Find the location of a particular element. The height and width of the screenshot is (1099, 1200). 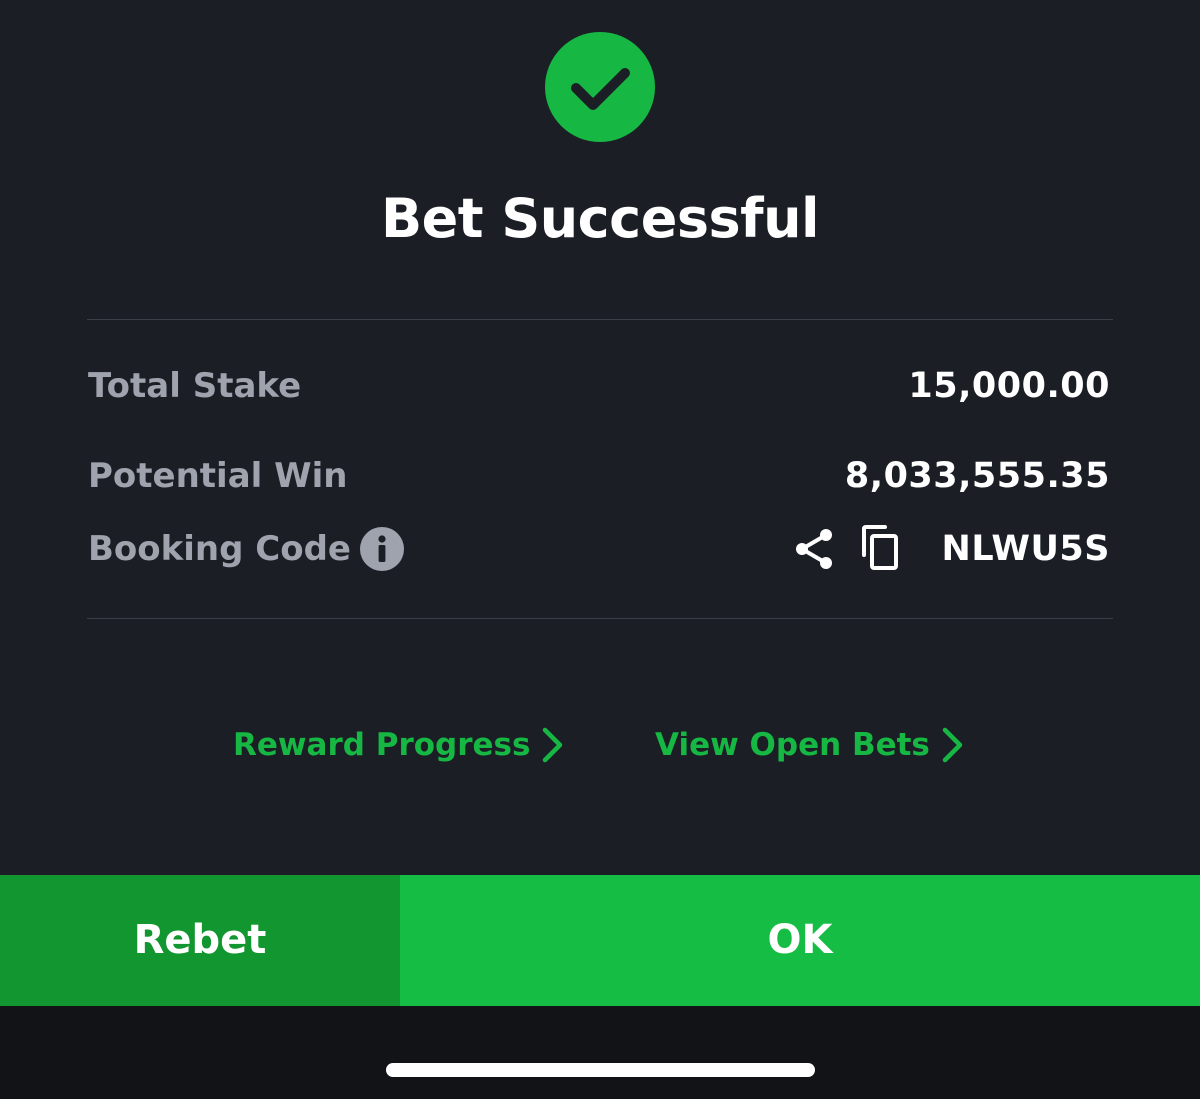

copy-icon is located at coordinates (880, 548).